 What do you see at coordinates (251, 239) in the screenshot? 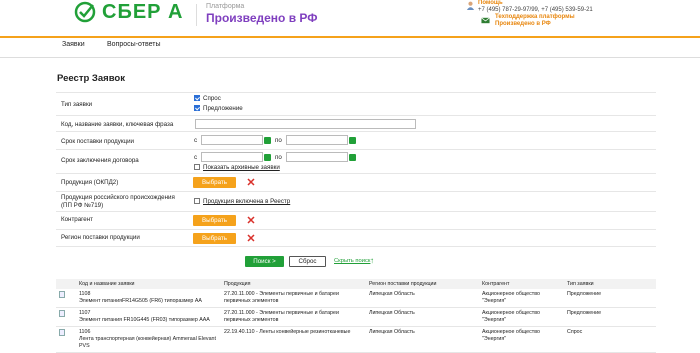
I see `region-clear-icon: ✕` at bounding box center [251, 239].